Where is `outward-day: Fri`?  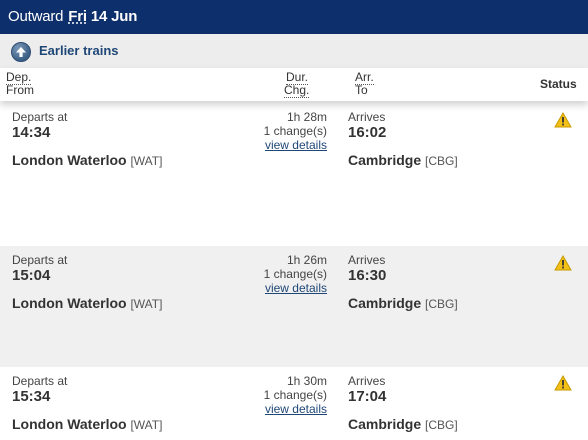
outward-day: Fri is located at coordinates (77, 16).